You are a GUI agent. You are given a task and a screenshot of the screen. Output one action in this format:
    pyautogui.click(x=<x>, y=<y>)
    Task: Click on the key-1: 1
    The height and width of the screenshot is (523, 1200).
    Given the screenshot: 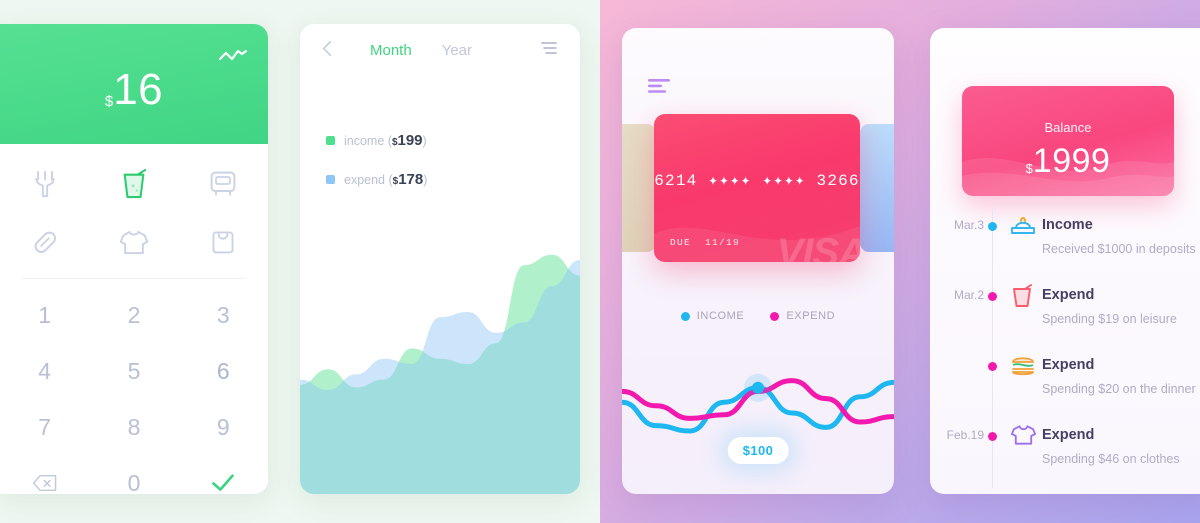 What is the action you would take?
    pyautogui.click(x=45, y=315)
    